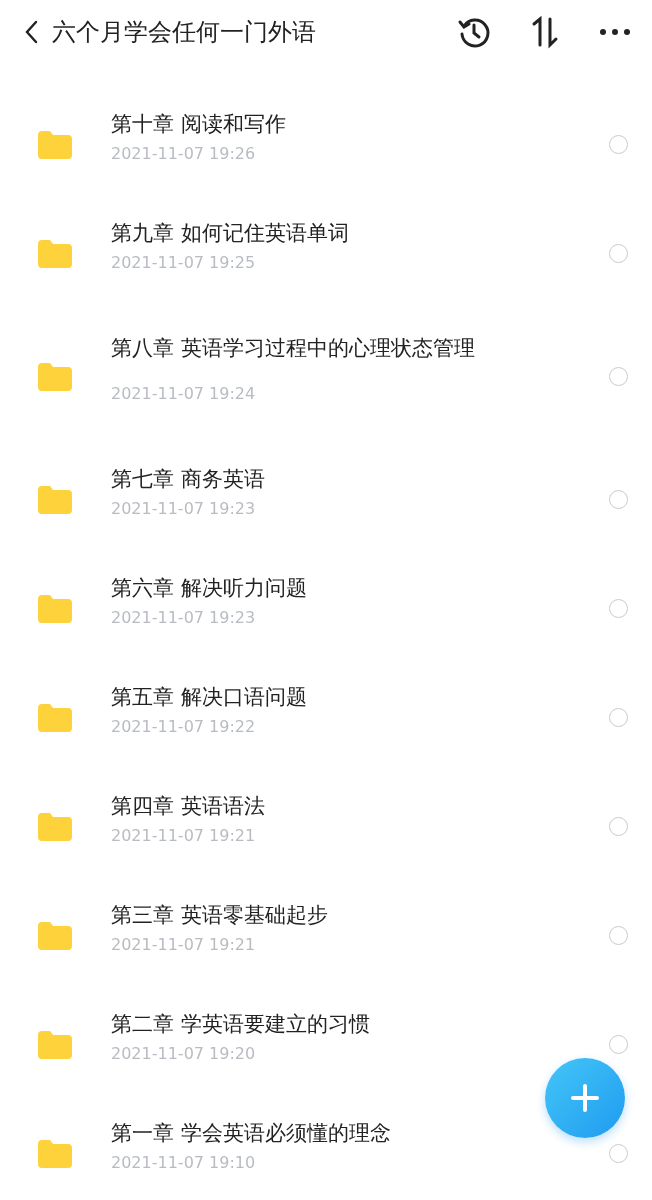 Image resolution: width=652 pixels, height=1200 pixels. What do you see at coordinates (31, 32) in the screenshot?
I see `back-icon` at bounding box center [31, 32].